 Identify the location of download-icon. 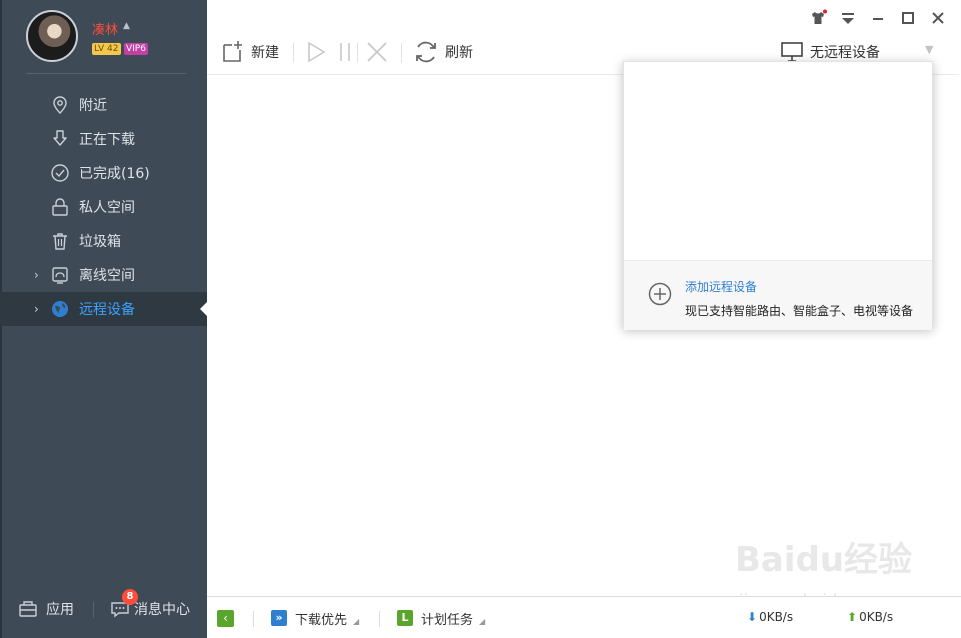
(60, 138).